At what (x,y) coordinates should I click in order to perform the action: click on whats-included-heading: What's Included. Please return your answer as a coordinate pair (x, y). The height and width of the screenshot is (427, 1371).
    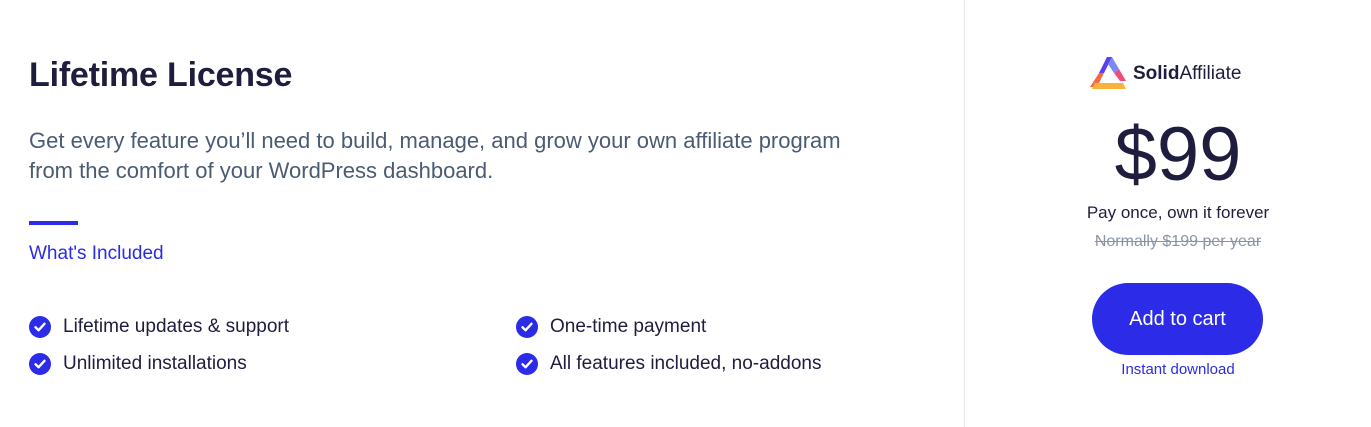
    Looking at the image, I should click on (96, 253).